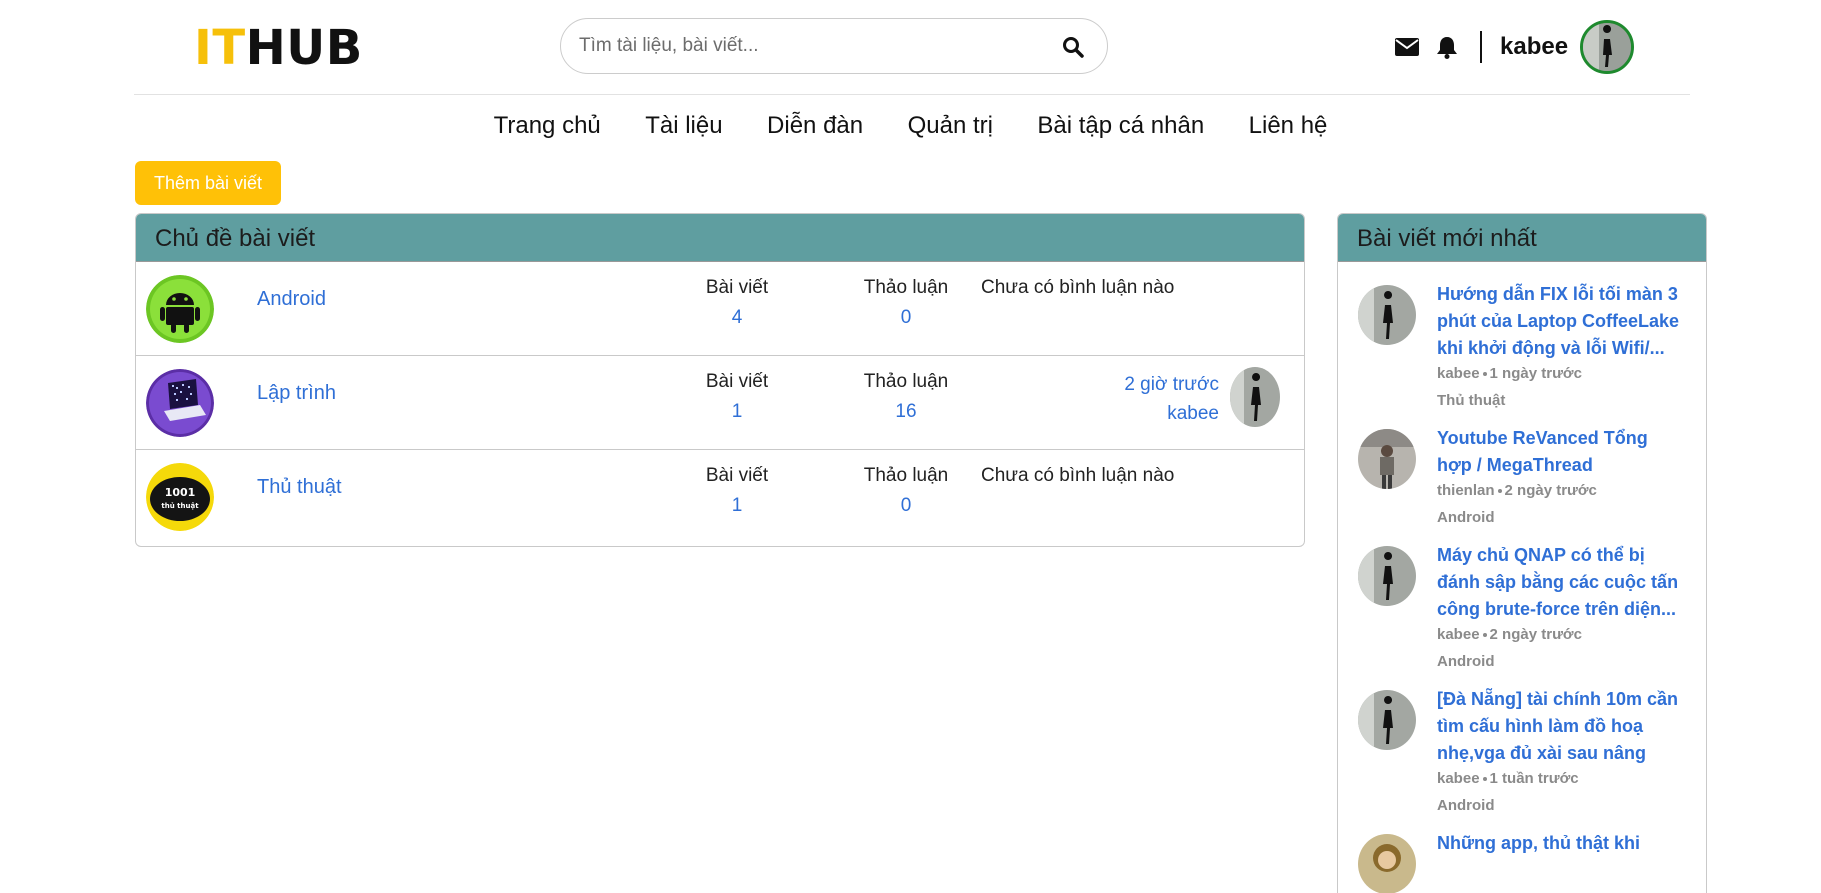 Image resolution: width=1821 pixels, height=893 pixels. What do you see at coordinates (1407, 47) in the screenshot?
I see `mail-icon` at bounding box center [1407, 47].